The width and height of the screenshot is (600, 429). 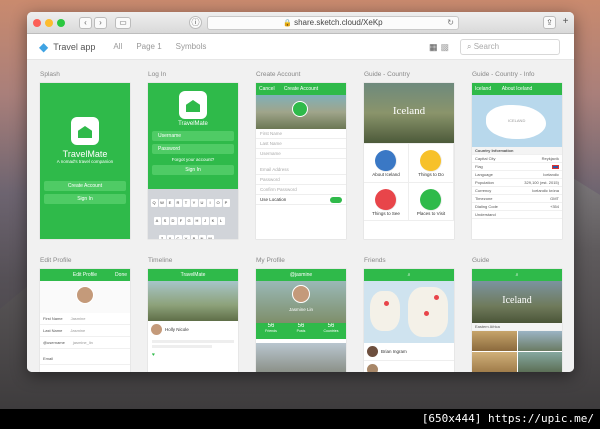 I want to click on guide-hero: Iceland, so click(x=517, y=302).